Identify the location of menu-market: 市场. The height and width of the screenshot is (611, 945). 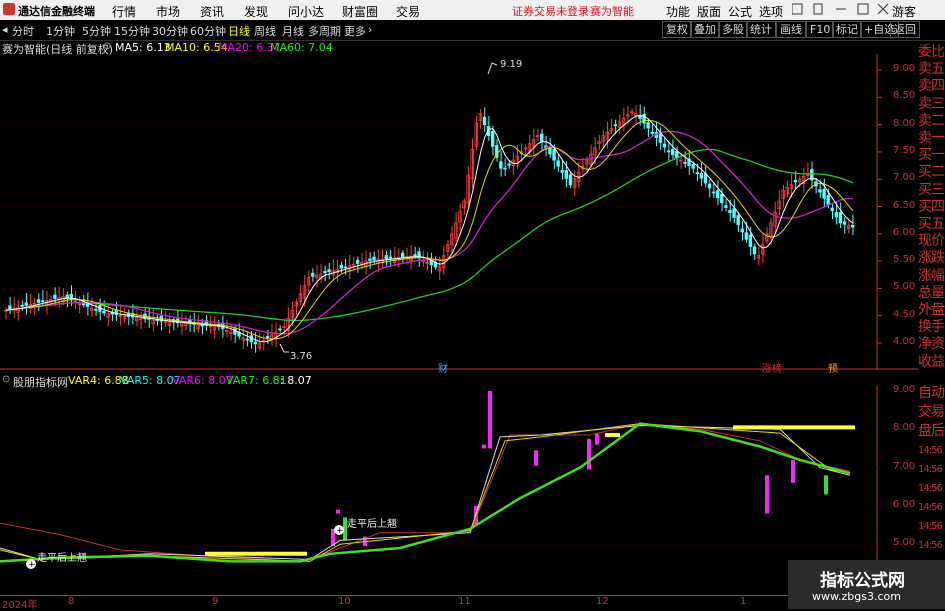
(168, 11).